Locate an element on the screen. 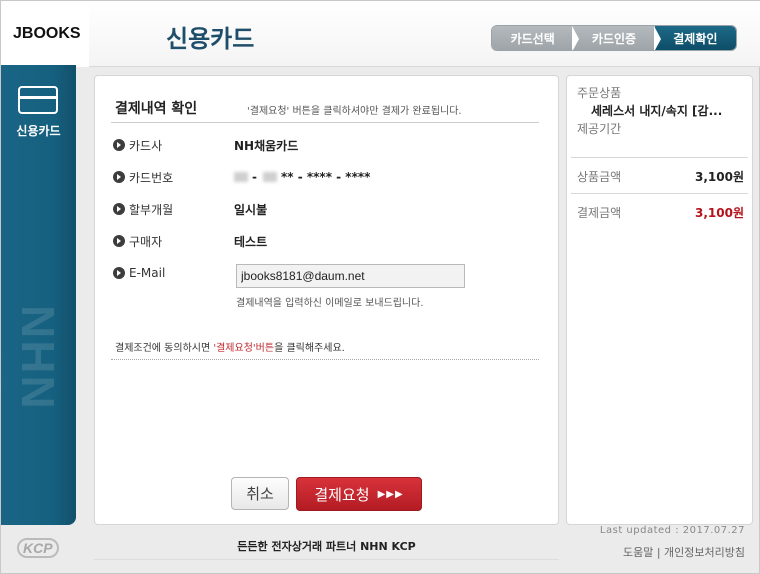 The width and height of the screenshot is (760, 574). step-payment-confirm: 결제확인 is located at coordinates (695, 38).